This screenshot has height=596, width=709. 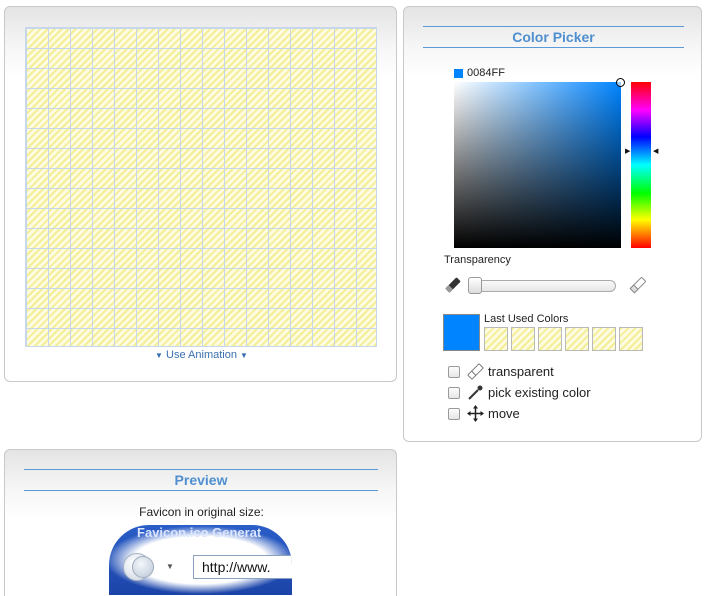 I want to click on use-animation-toggle: ▼ Use Animation ▼, so click(x=201, y=355).